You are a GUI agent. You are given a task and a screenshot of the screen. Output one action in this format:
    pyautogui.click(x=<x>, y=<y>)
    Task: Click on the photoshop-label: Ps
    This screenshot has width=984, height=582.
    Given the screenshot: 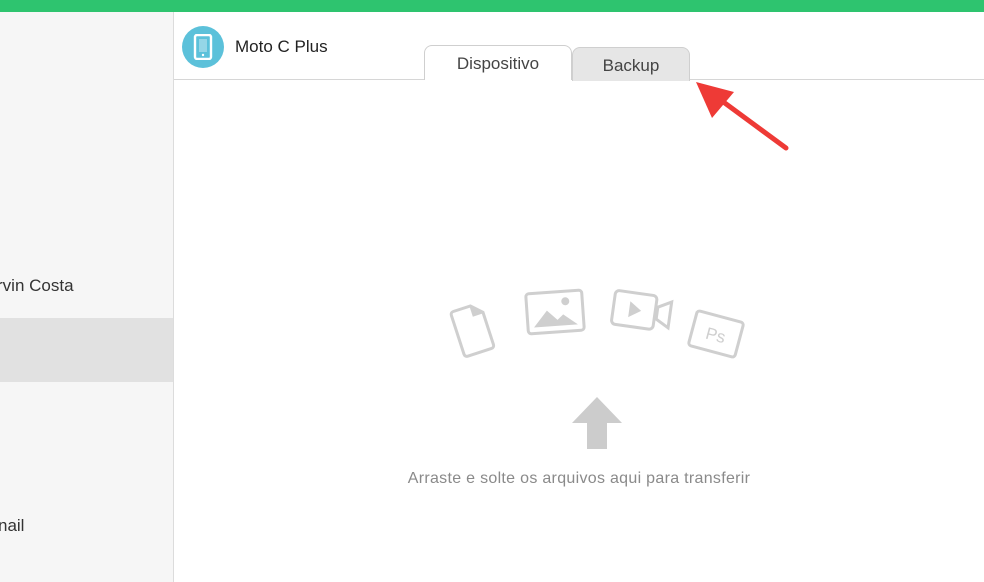 What is the action you would take?
    pyautogui.click(x=716, y=335)
    